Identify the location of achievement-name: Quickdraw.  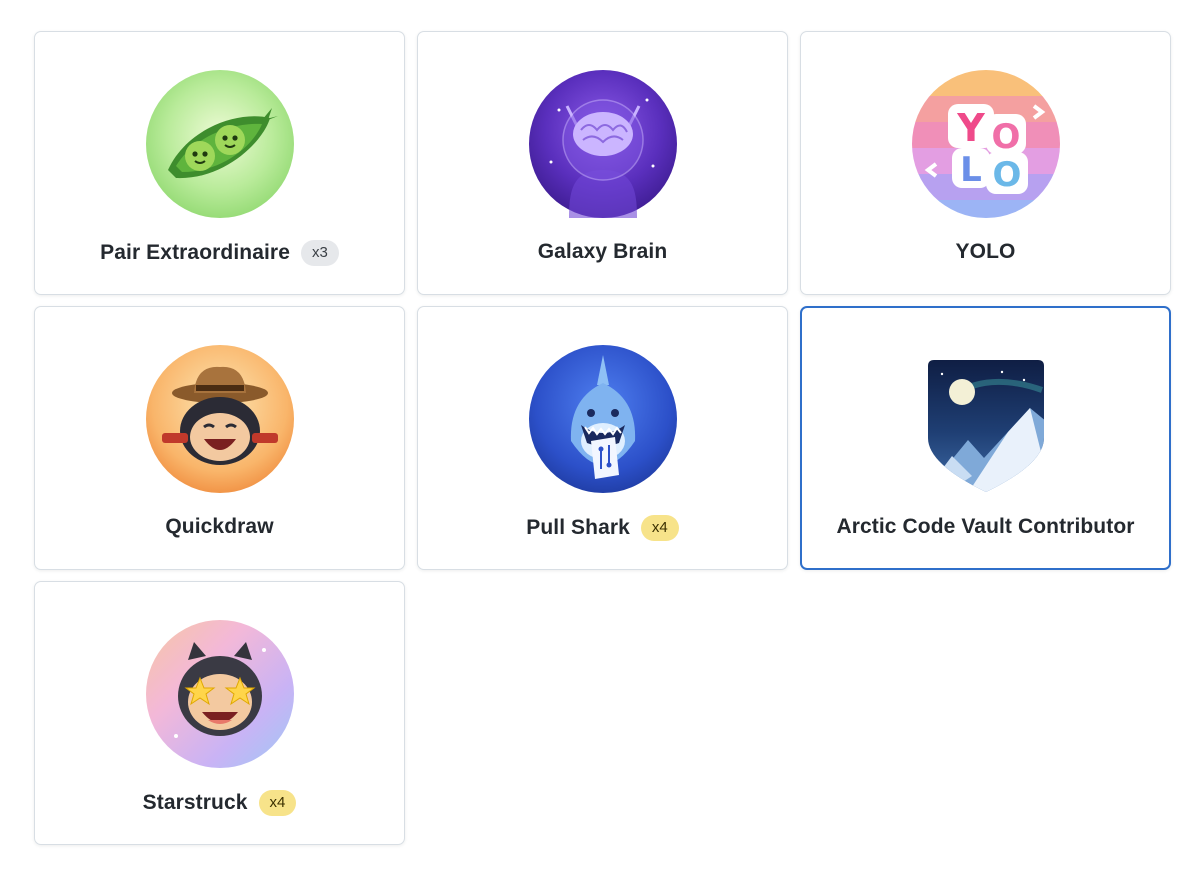
(219, 526).